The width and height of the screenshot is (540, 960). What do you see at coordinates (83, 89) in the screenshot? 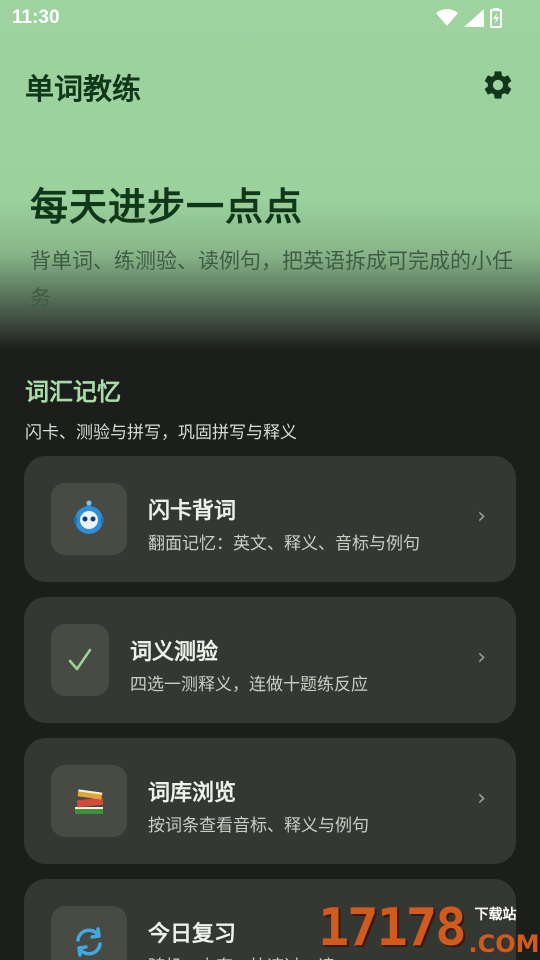
I see `app-title: 单词教练` at bounding box center [83, 89].